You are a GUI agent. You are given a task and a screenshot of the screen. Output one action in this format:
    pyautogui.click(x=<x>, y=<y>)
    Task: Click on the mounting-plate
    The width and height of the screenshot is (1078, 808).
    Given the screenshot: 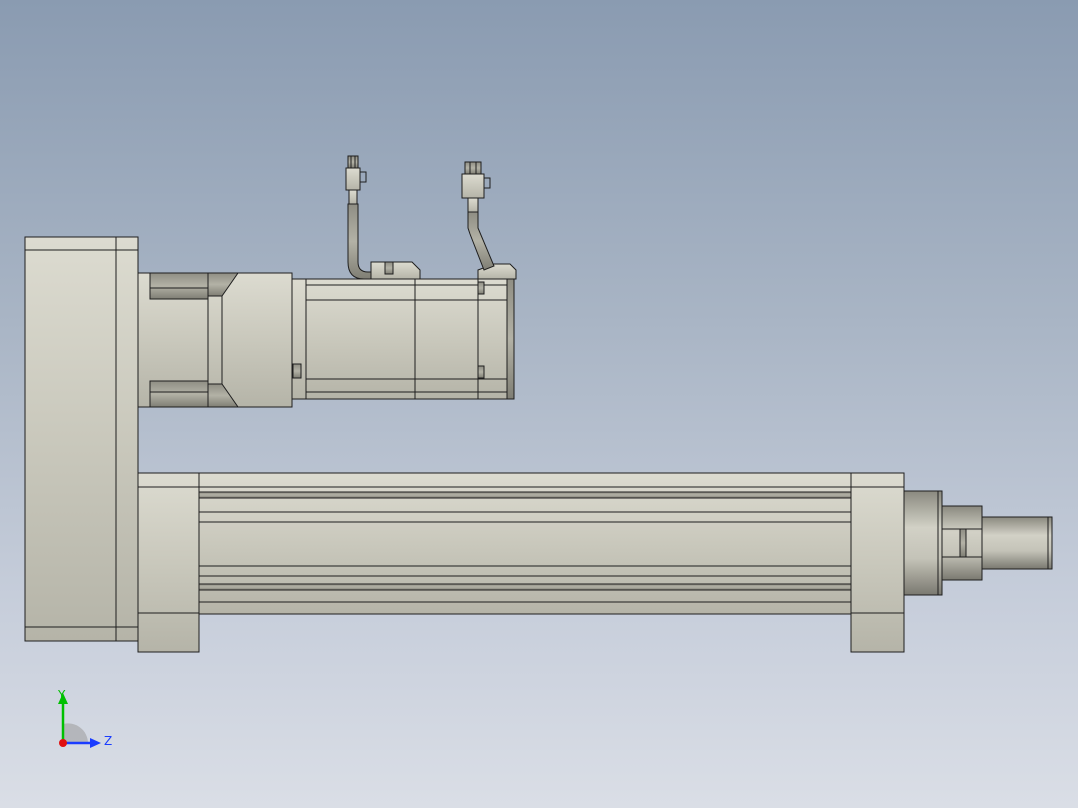 What is the action you would take?
    pyautogui.click(x=81, y=439)
    